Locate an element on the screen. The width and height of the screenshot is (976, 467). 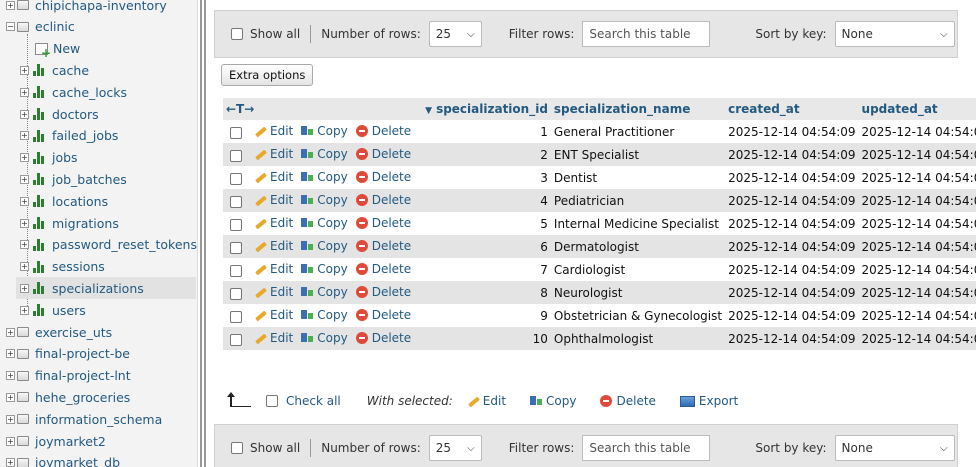
table-item: + doctors is located at coordinates (57, 114).